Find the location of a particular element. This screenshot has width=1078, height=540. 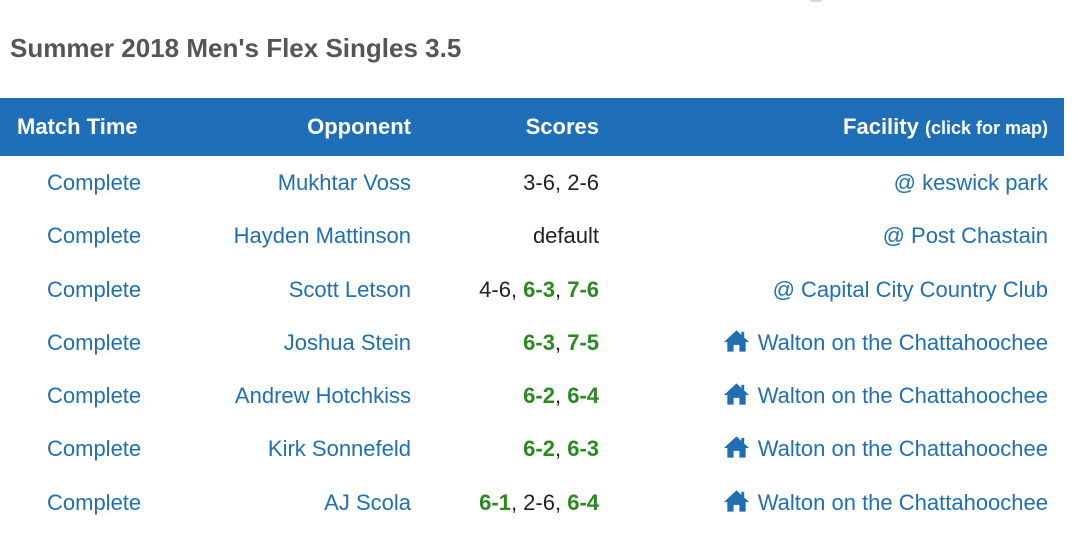

opponent-link: Scott Letson is located at coordinates (350, 289).